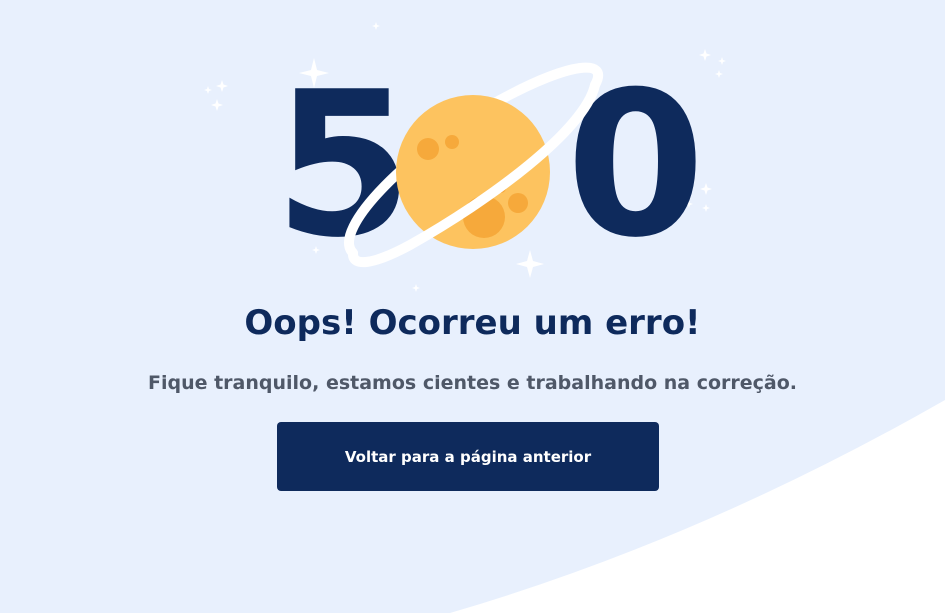 The height and width of the screenshot is (613, 945). What do you see at coordinates (636, 165) in the screenshot?
I see `error-code-last-digit: 0` at bounding box center [636, 165].